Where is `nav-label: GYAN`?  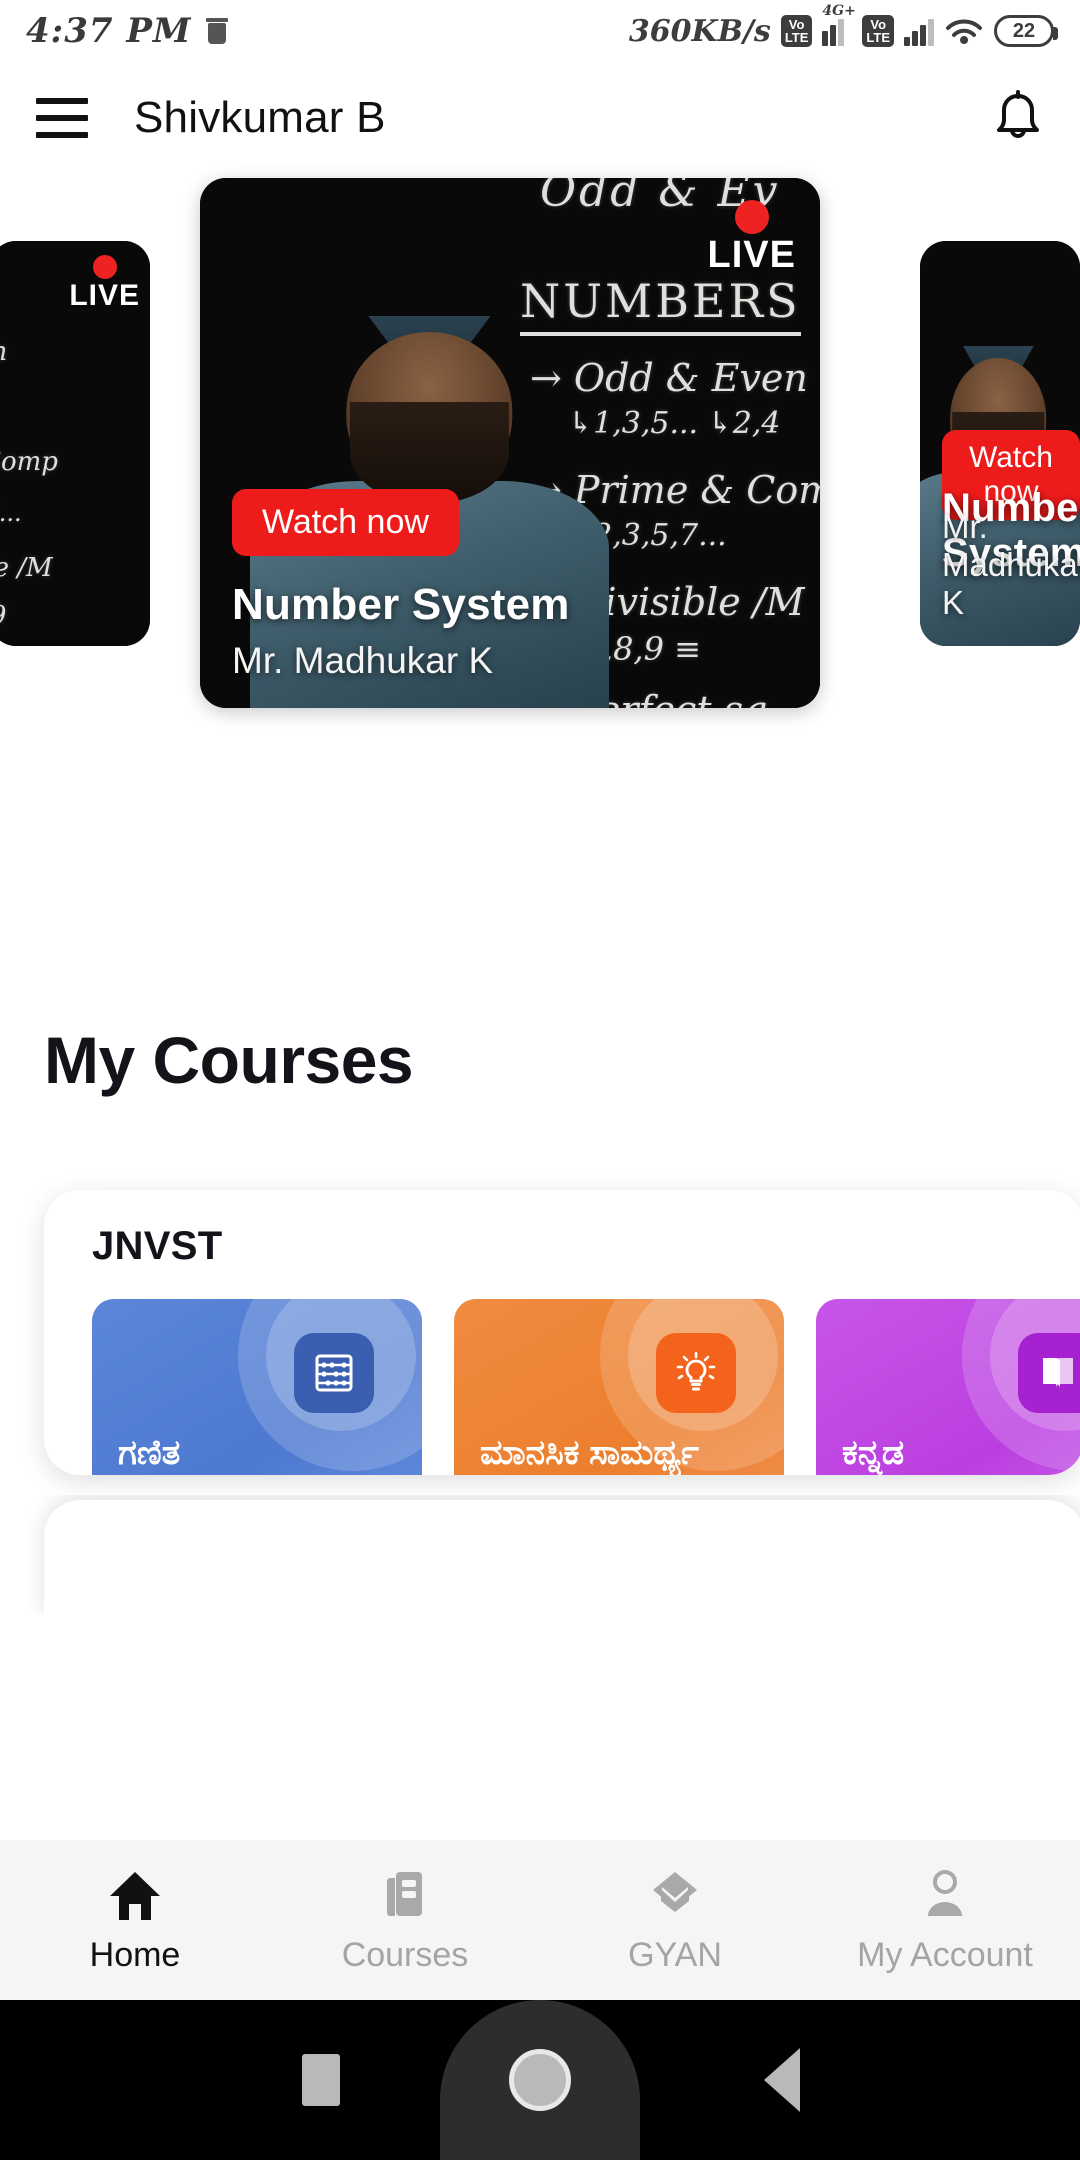 nav-label: GYAN is located at coordinates (675, 1954).